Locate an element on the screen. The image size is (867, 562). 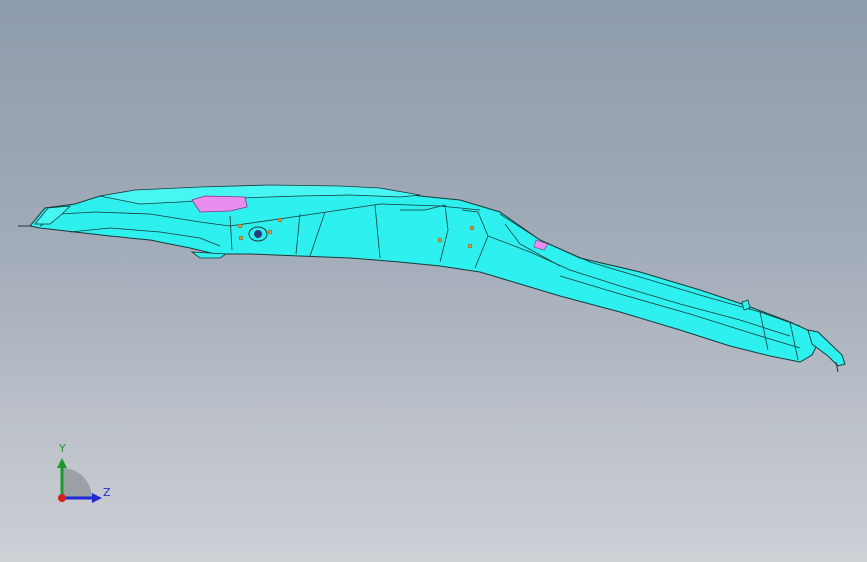
mounting-hole-inner is located at coordinates (258, 234).